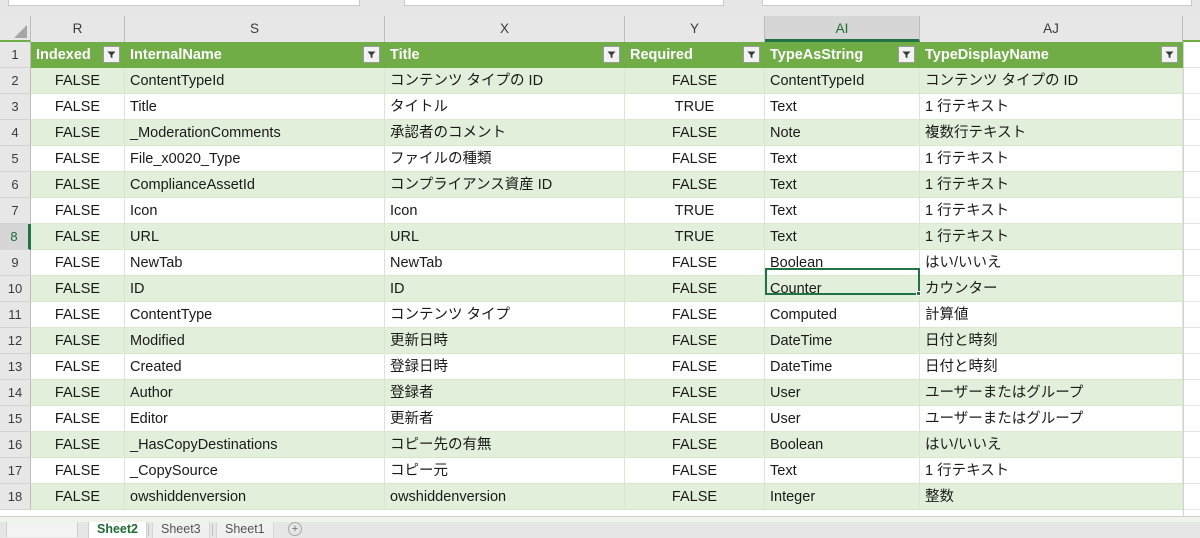 This screenshot has height=538, width=1200. Describe the element at coordinates (15, 211) in the screenshot. I see `row-header-7: 7` at that location.